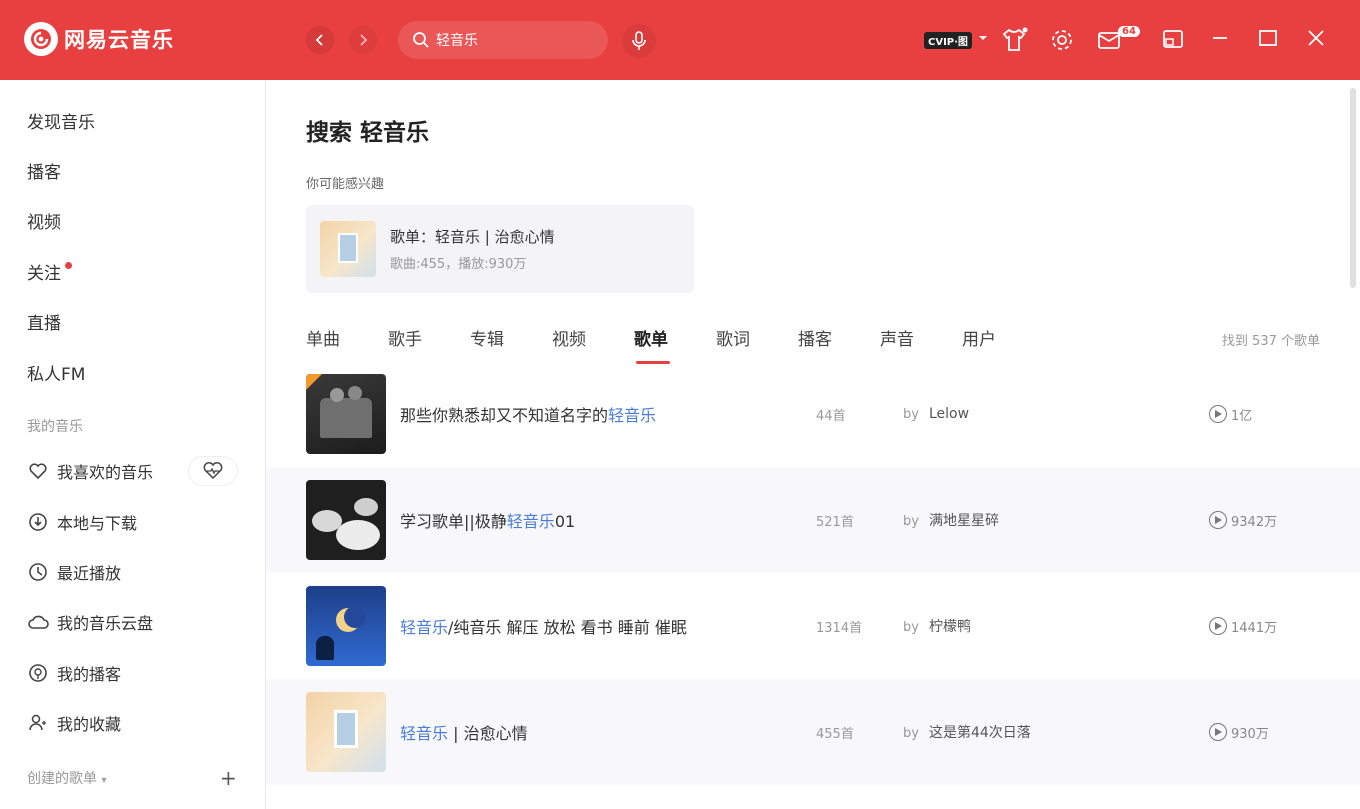  What do you see at coordinates (1353, 188) in the screenshot?
I see `scrollbar` at bounding box center [1353, 188].